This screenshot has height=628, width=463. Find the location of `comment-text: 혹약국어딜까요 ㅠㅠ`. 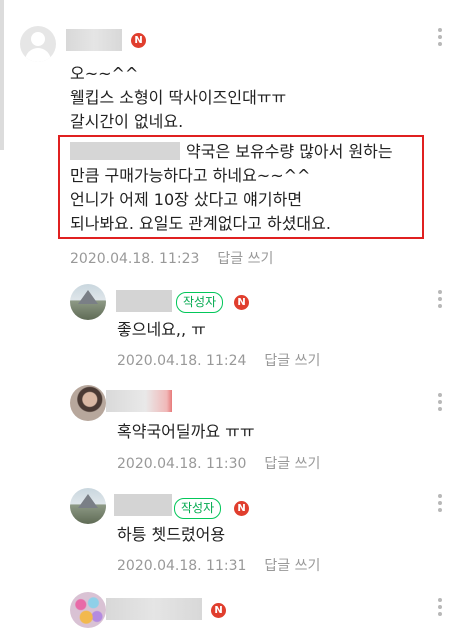

comment-text: 혹약국어딜까요 ㅠㅠ is located at coordinates (186, 431).